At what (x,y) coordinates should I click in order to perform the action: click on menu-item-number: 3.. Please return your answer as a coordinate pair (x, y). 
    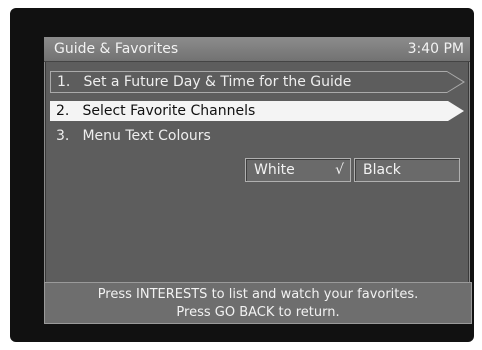
    Looking at the image, I should click on (63, 136).